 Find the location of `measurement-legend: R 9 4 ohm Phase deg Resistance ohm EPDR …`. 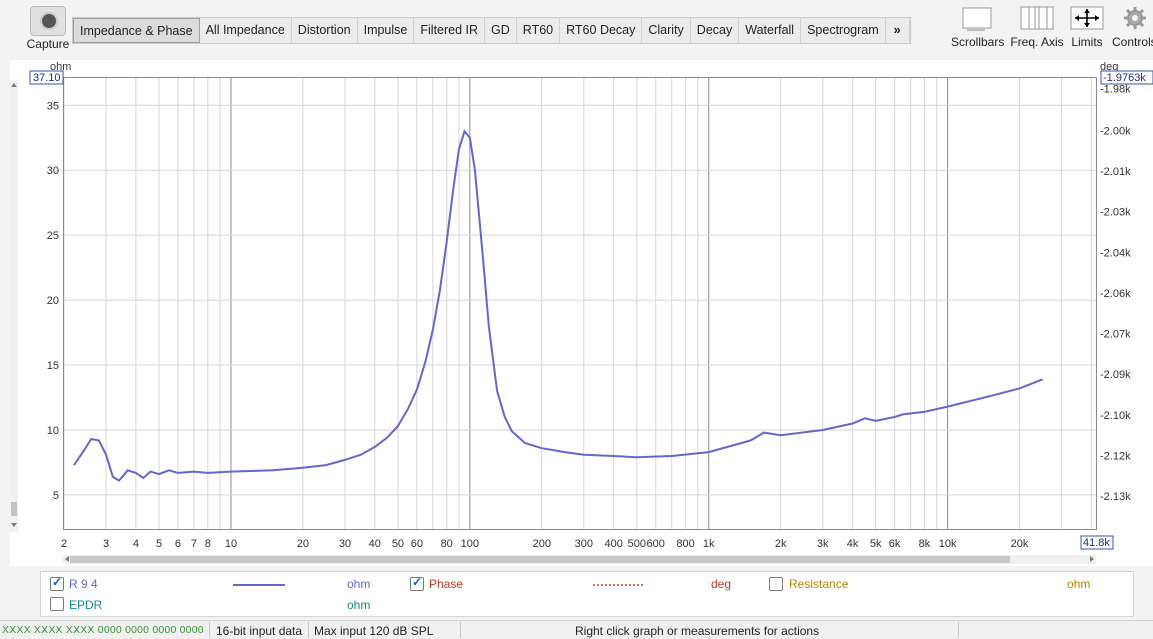

measurement-legend: R 9 4 ohm Phase deg Resistance ohm EPDR … is located at coordinates (587, 594).